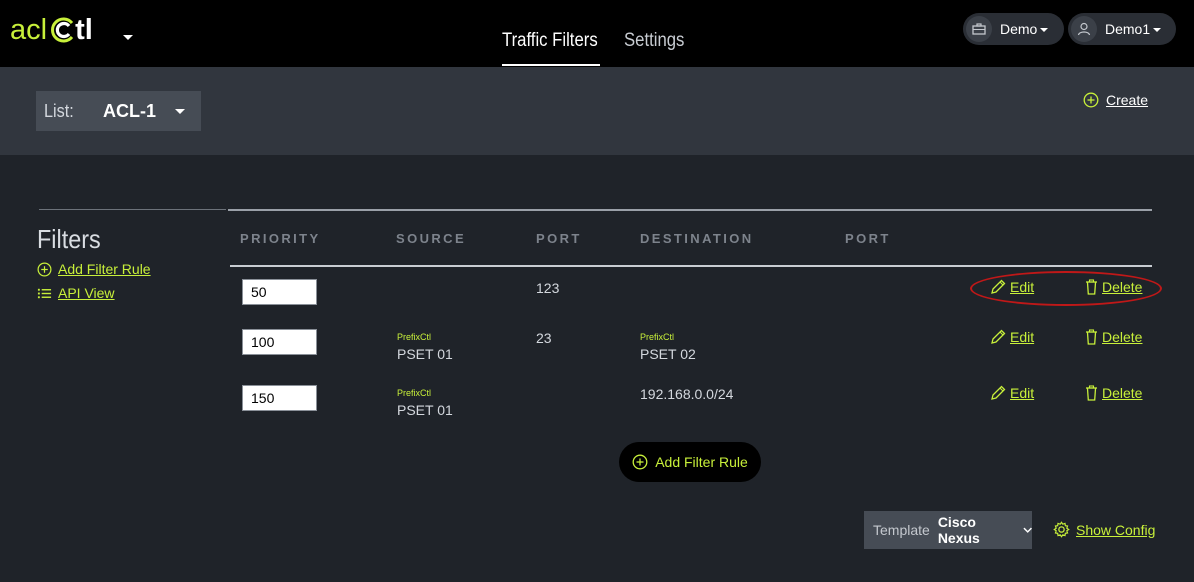 The height and width of the screenshot is (582, 1194). Describe the element at coordinates (544, 338) in the screenshot. I see `source-port-cell: 23` at that location.